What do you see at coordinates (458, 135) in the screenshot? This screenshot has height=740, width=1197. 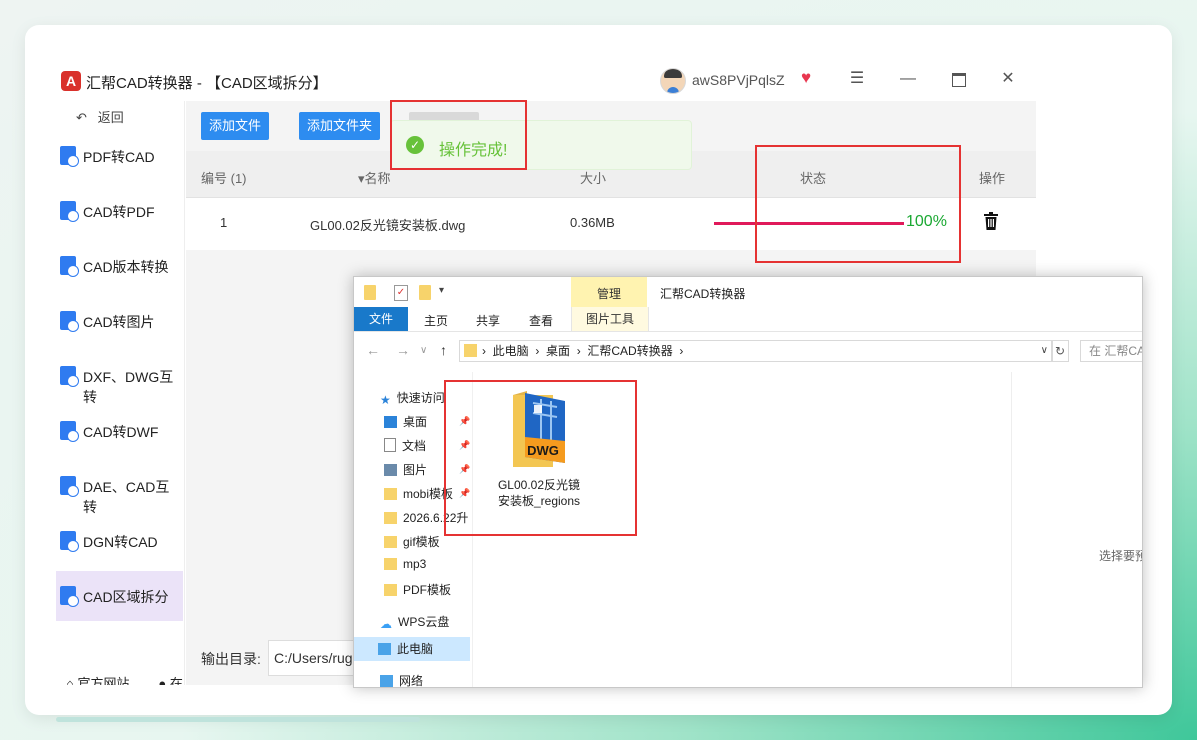 I see `highlight-toast-frame` at bounding box center [458, 135].